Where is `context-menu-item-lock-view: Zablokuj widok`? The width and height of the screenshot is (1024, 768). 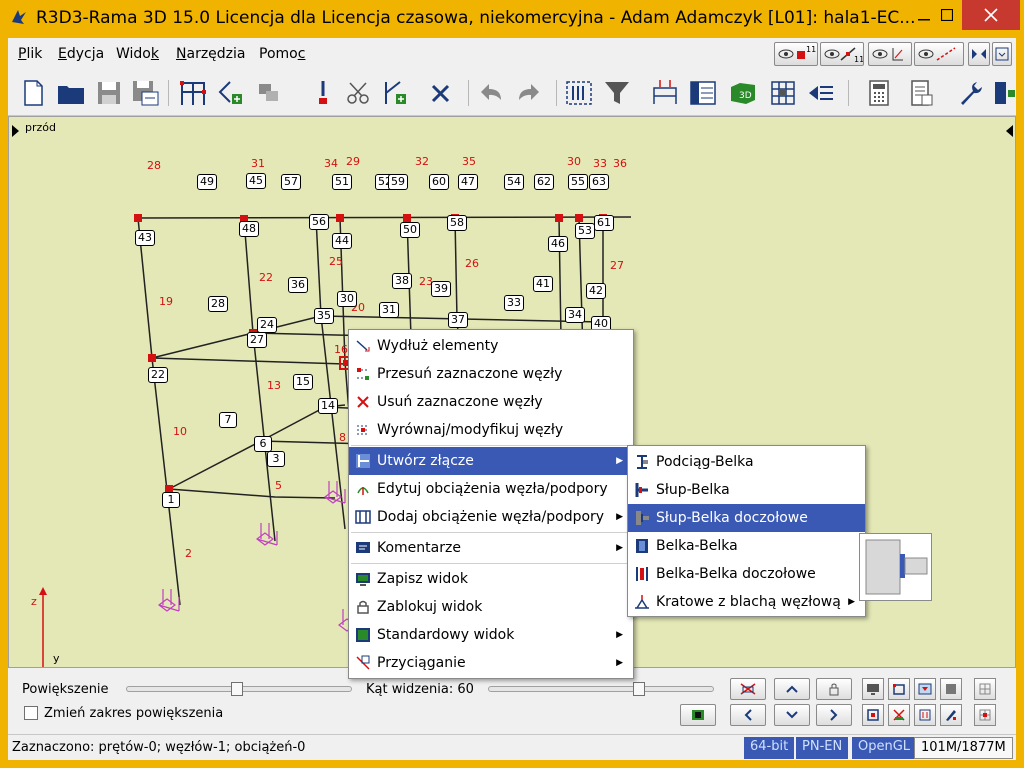 context-menu-item-lock-view: Zablokuj widok is located at coordinates (491, 607).